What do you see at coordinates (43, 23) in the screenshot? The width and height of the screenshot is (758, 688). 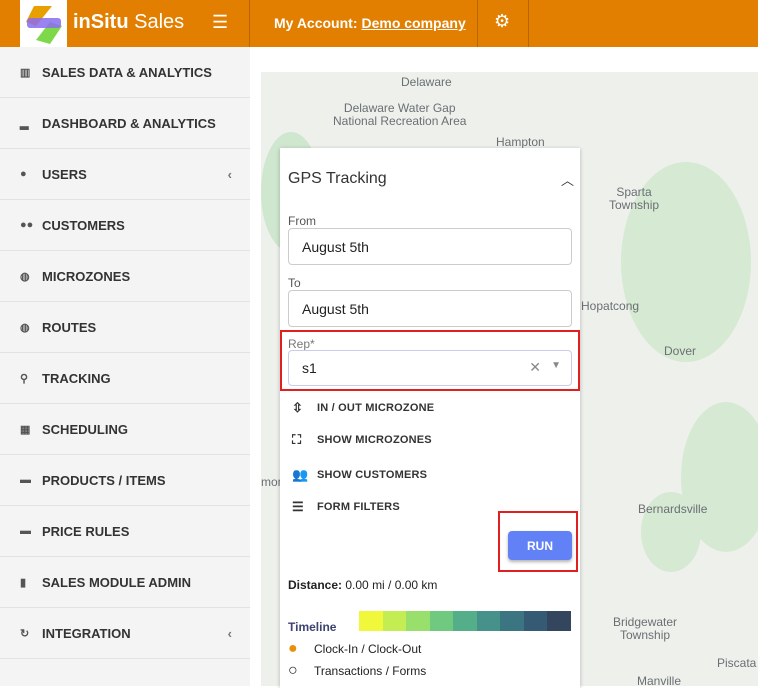 I see `logo` at bounding box center [43, 23].